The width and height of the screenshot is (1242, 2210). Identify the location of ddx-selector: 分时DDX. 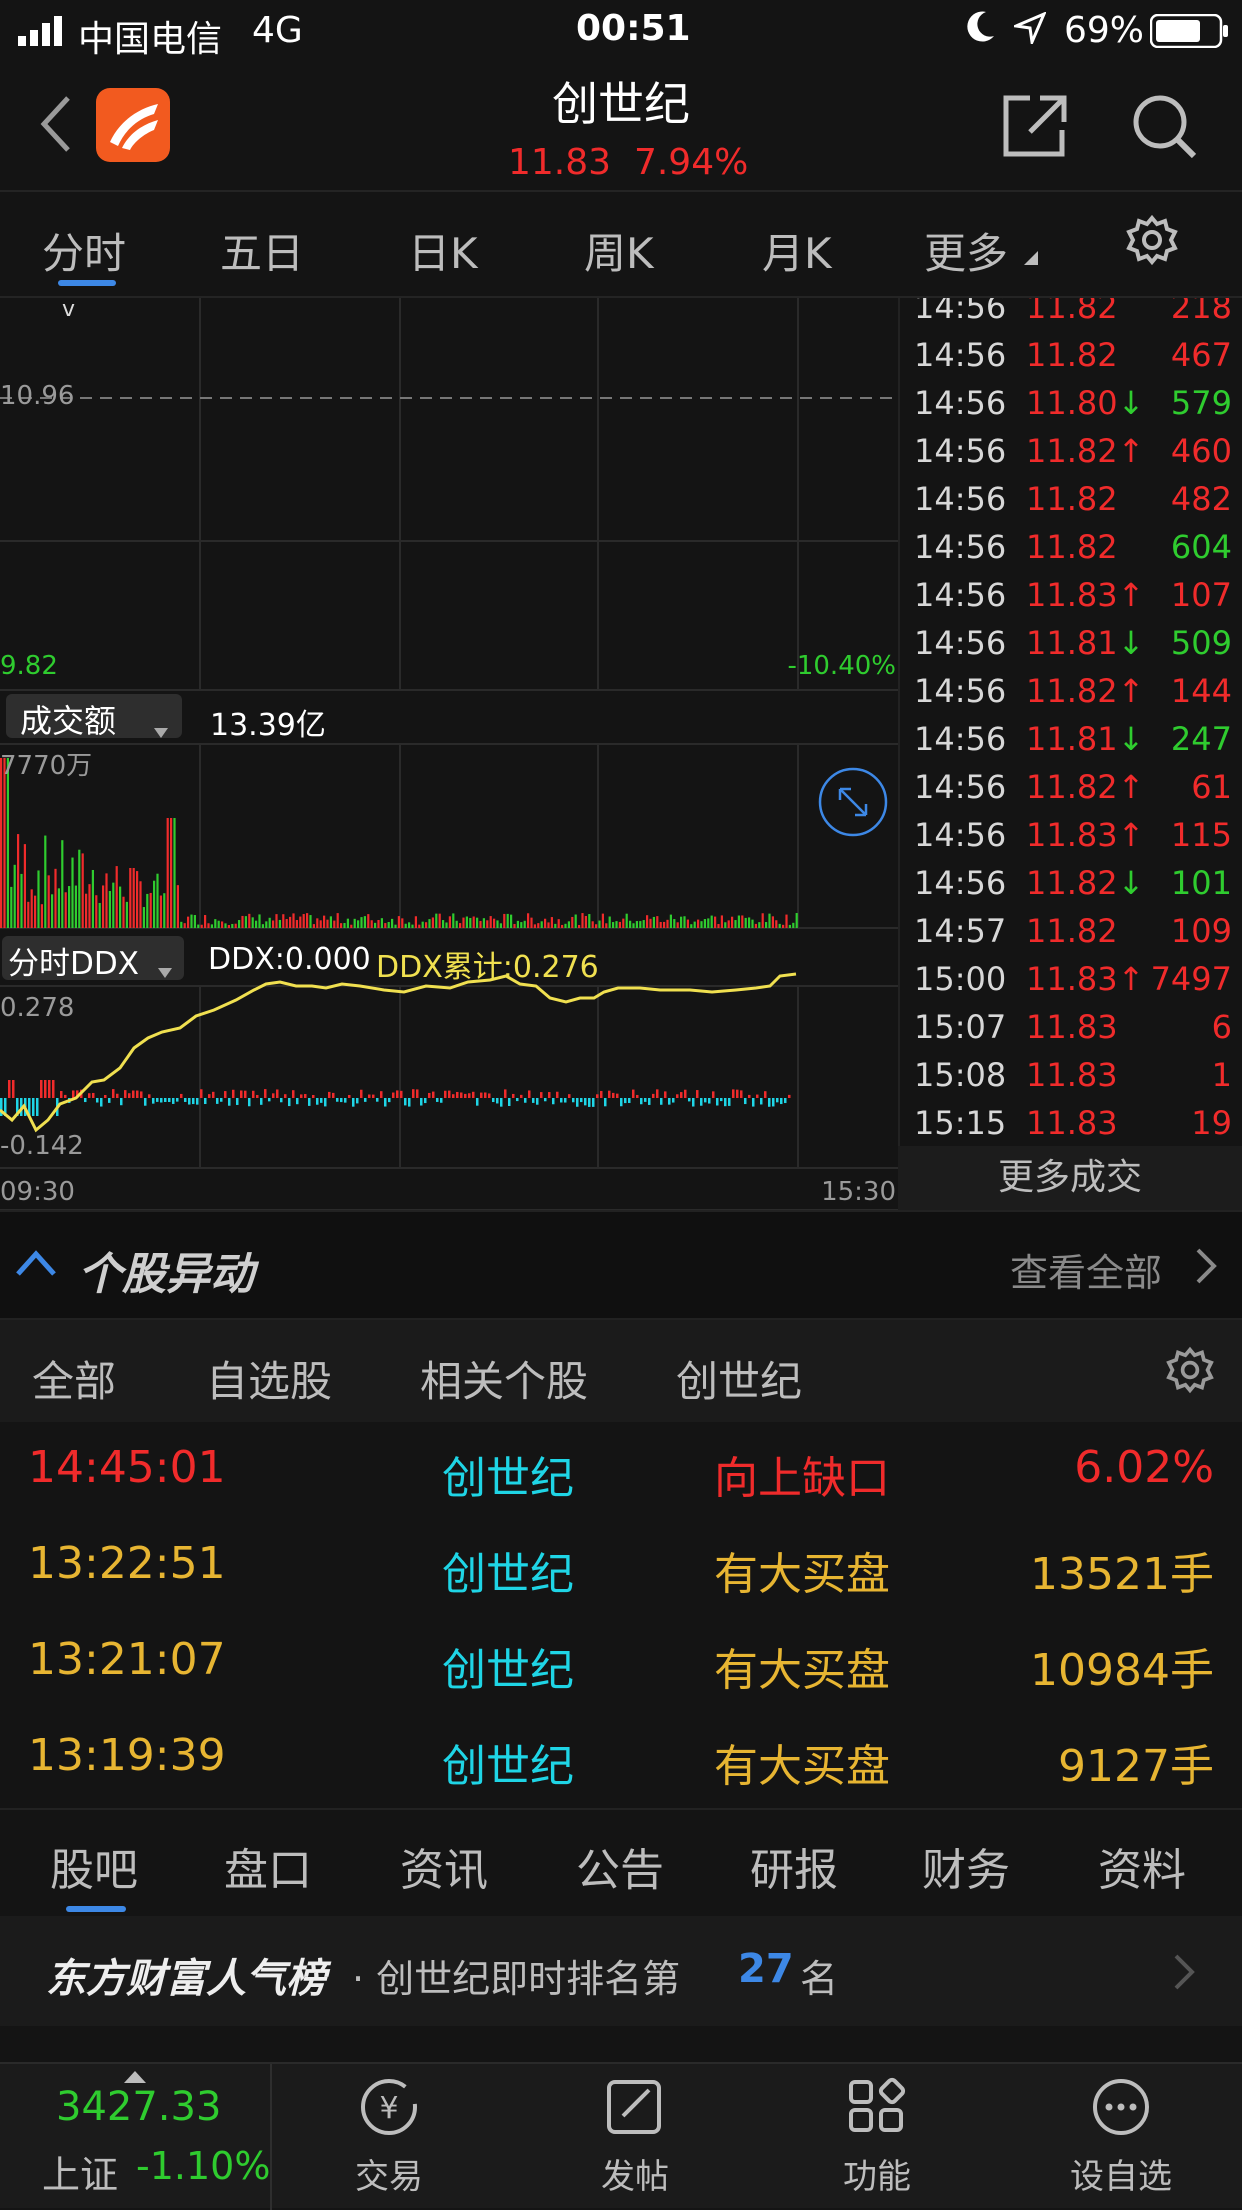
(93, 959).